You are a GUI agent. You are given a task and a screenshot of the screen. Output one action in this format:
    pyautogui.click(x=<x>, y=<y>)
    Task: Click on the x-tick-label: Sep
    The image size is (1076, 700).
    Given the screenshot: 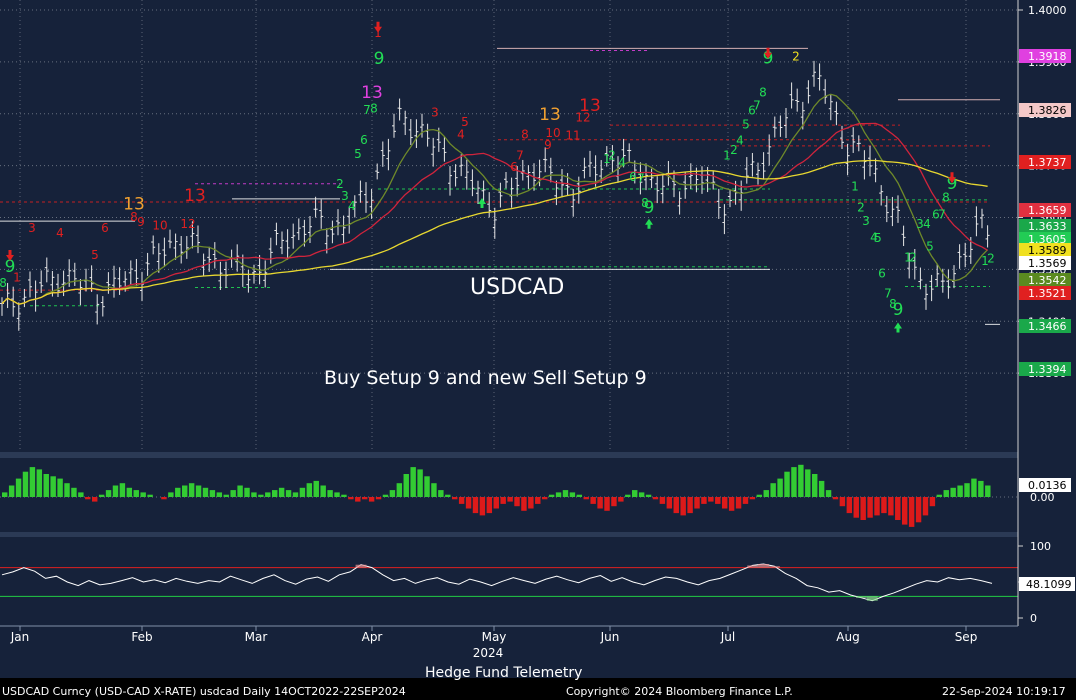 What is the action you would take?
    pyautogui.click(x=966, y=637)
    